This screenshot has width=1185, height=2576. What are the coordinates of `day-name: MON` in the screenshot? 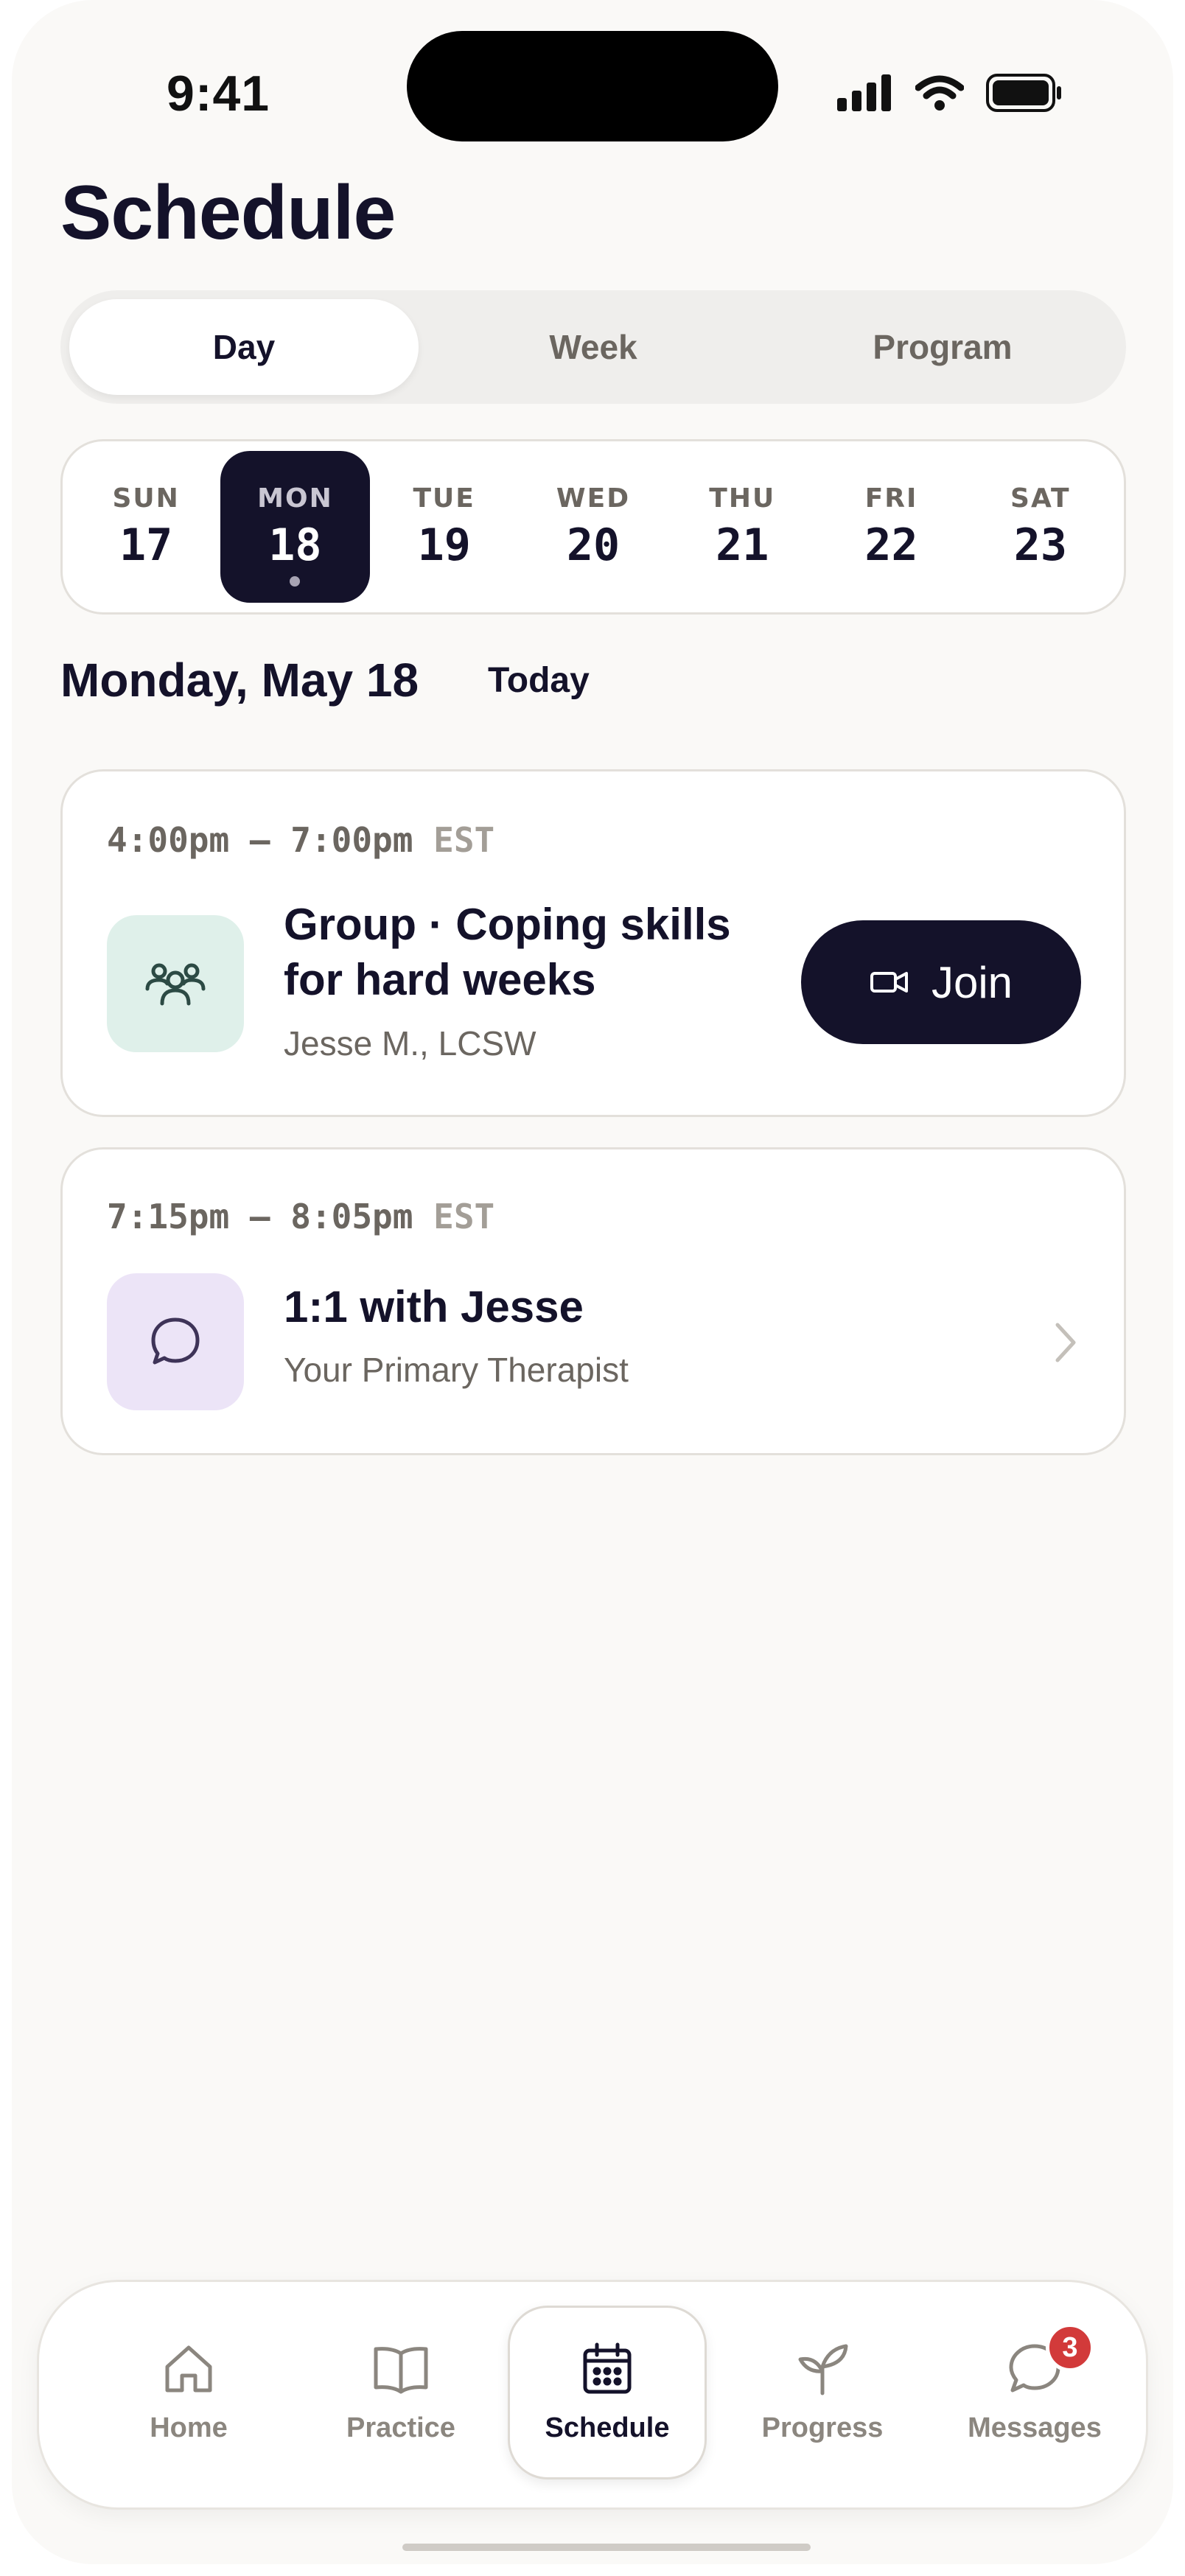 It's located at (295, 498).